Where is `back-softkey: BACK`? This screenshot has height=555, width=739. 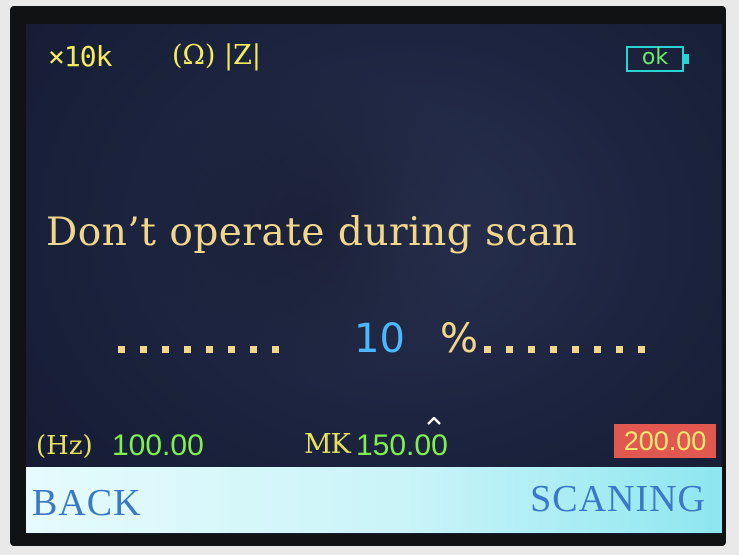
back-softkey: BACK is located at coordinates (87, 503).